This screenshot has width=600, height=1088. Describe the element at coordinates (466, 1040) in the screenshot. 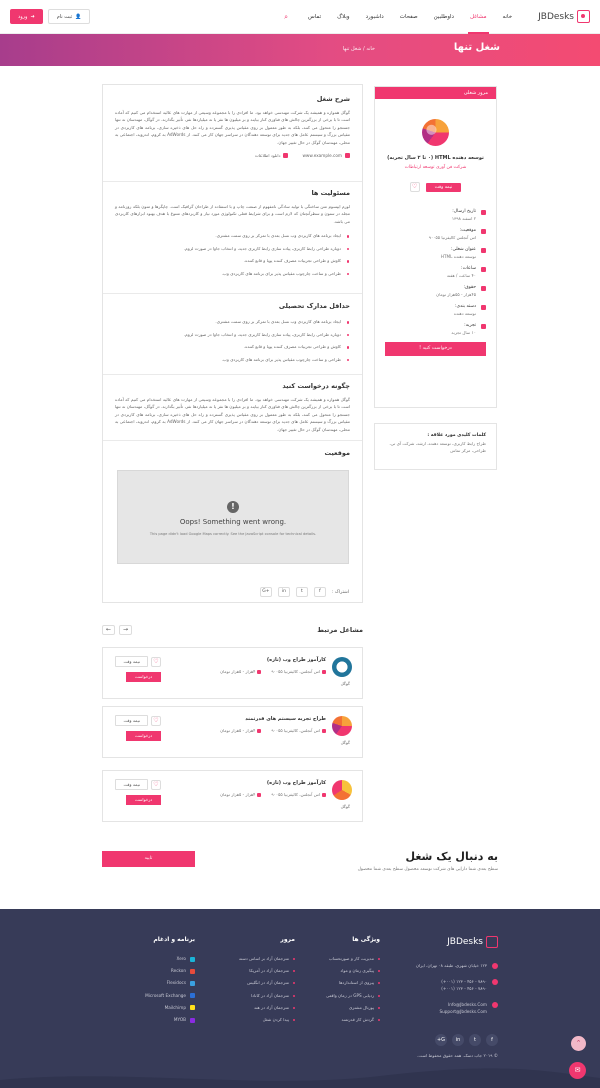

I see `footer-social: f t in G+` at that location.